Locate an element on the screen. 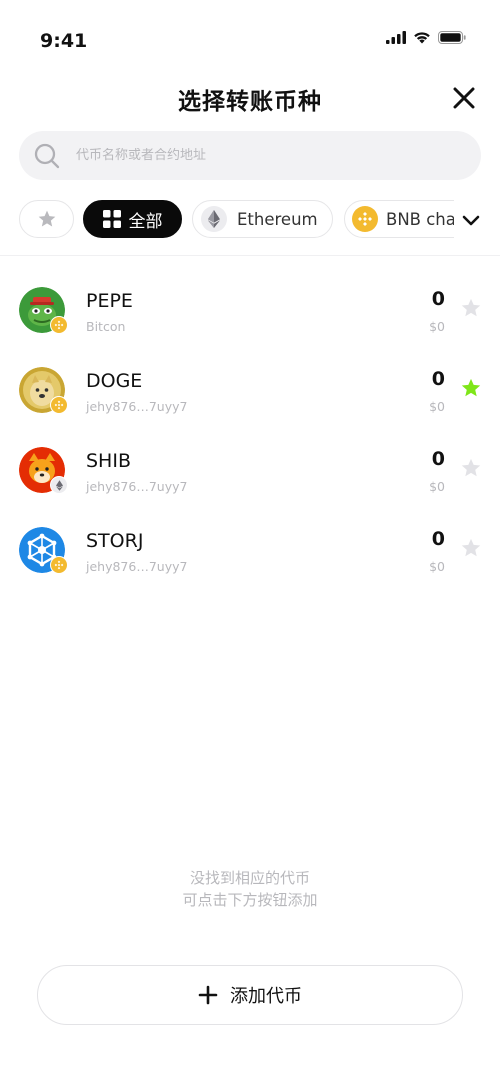 The height and width of the screenshot is (1079, 500). search-bar is located at coordinates (250, 155).